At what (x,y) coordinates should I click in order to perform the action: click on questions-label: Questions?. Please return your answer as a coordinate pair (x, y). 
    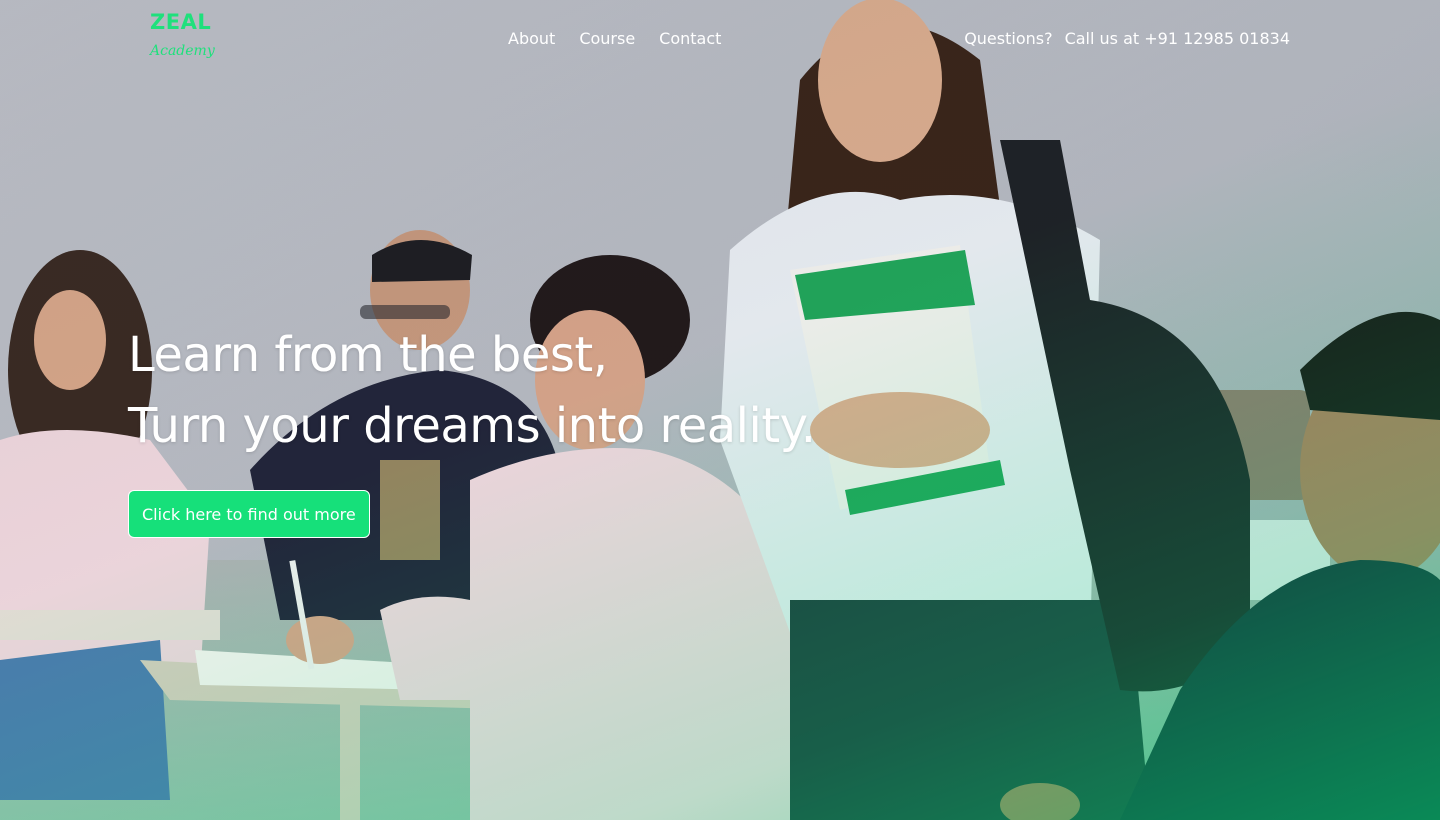
    Looking at the image, I should click on (1008, 38).